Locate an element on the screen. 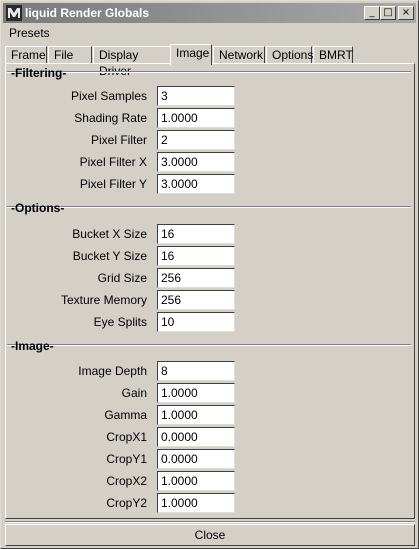  crop-x2-input: 1.0000 is located at coordinates (196, 481).